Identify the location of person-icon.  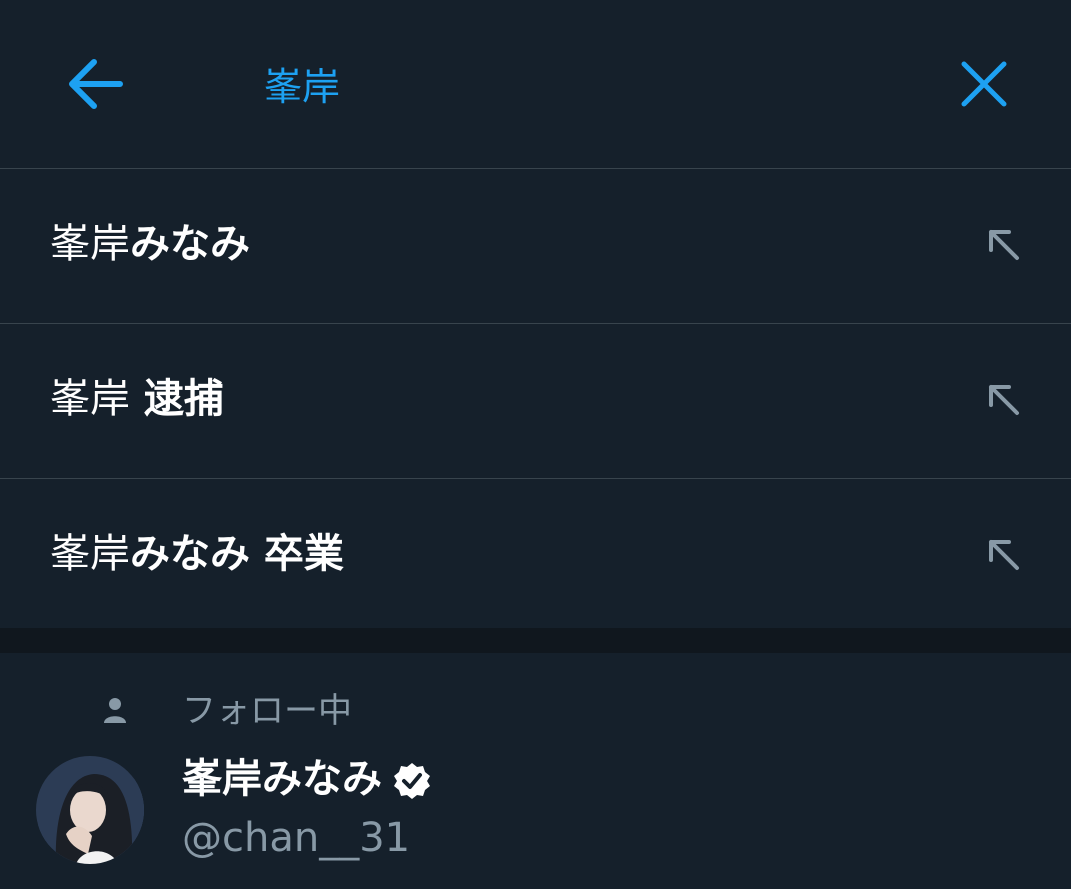
(115, 710).